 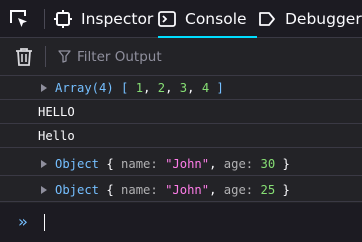 I want to click on tab-debugger-label: Debugger, so click(x=323, y=18).